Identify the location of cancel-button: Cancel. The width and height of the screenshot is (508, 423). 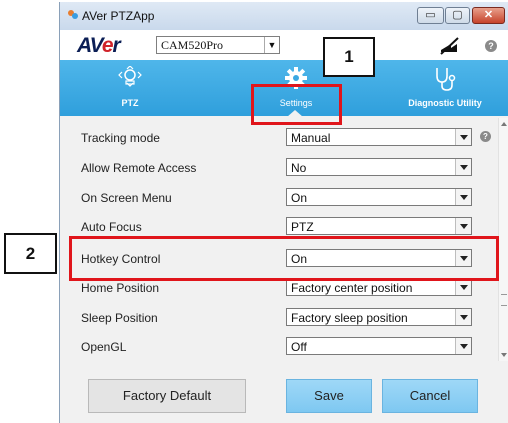
(430, 396).